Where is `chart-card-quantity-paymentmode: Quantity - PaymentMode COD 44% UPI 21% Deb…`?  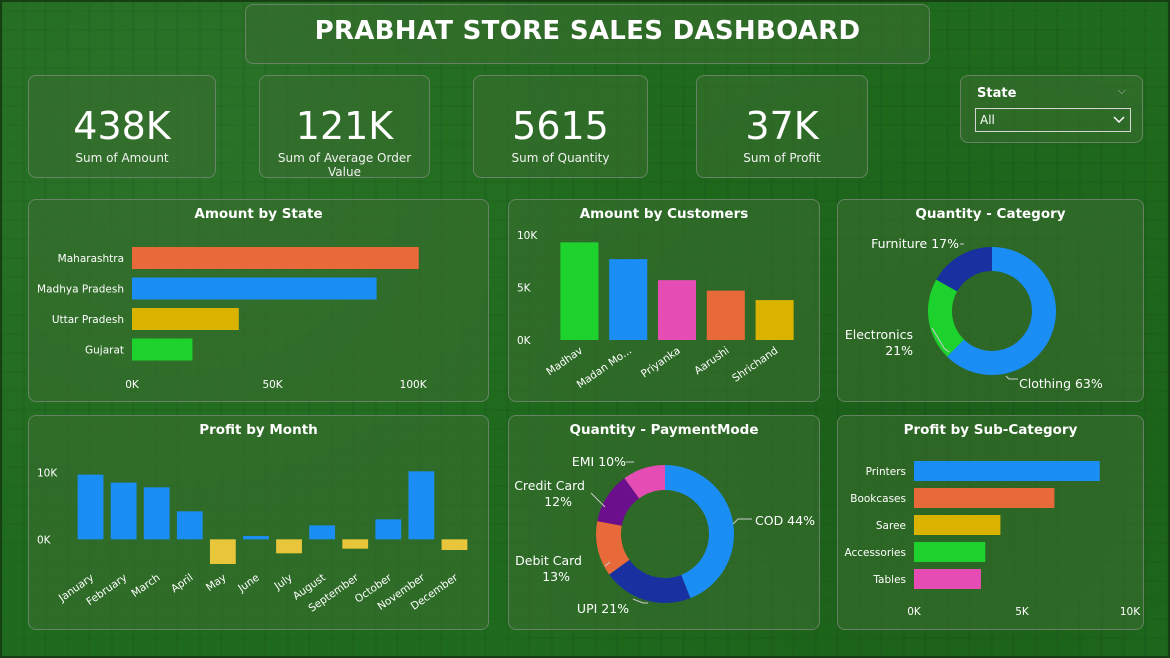 chart-card-quantity-paymentmode: Quantity - PaymentMode COD 44% UPI 21% Deb… is located at coordinates (664, 522).